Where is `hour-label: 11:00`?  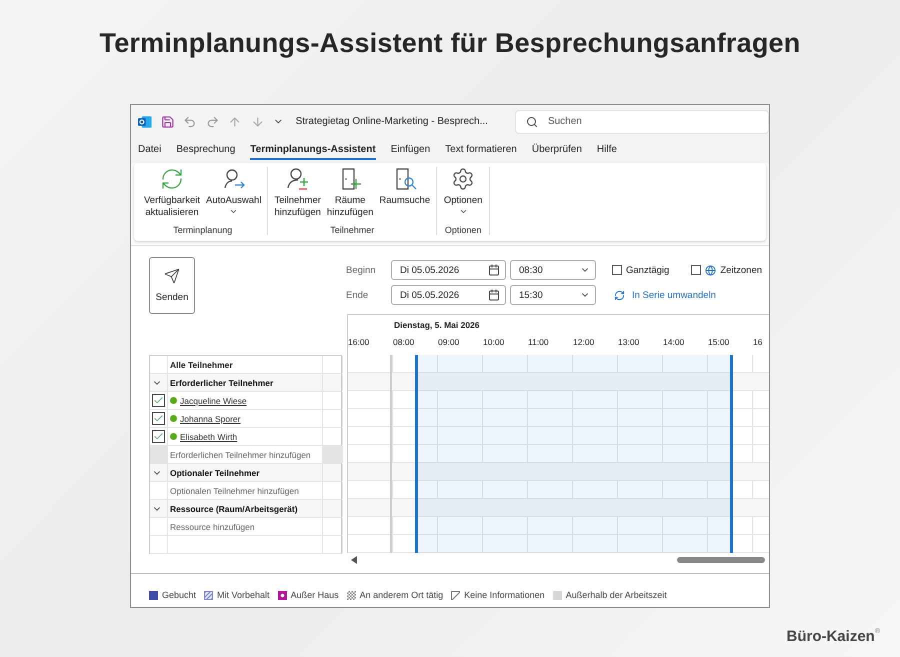
hour-label: 11:00 is located at coordinates (539, 342).